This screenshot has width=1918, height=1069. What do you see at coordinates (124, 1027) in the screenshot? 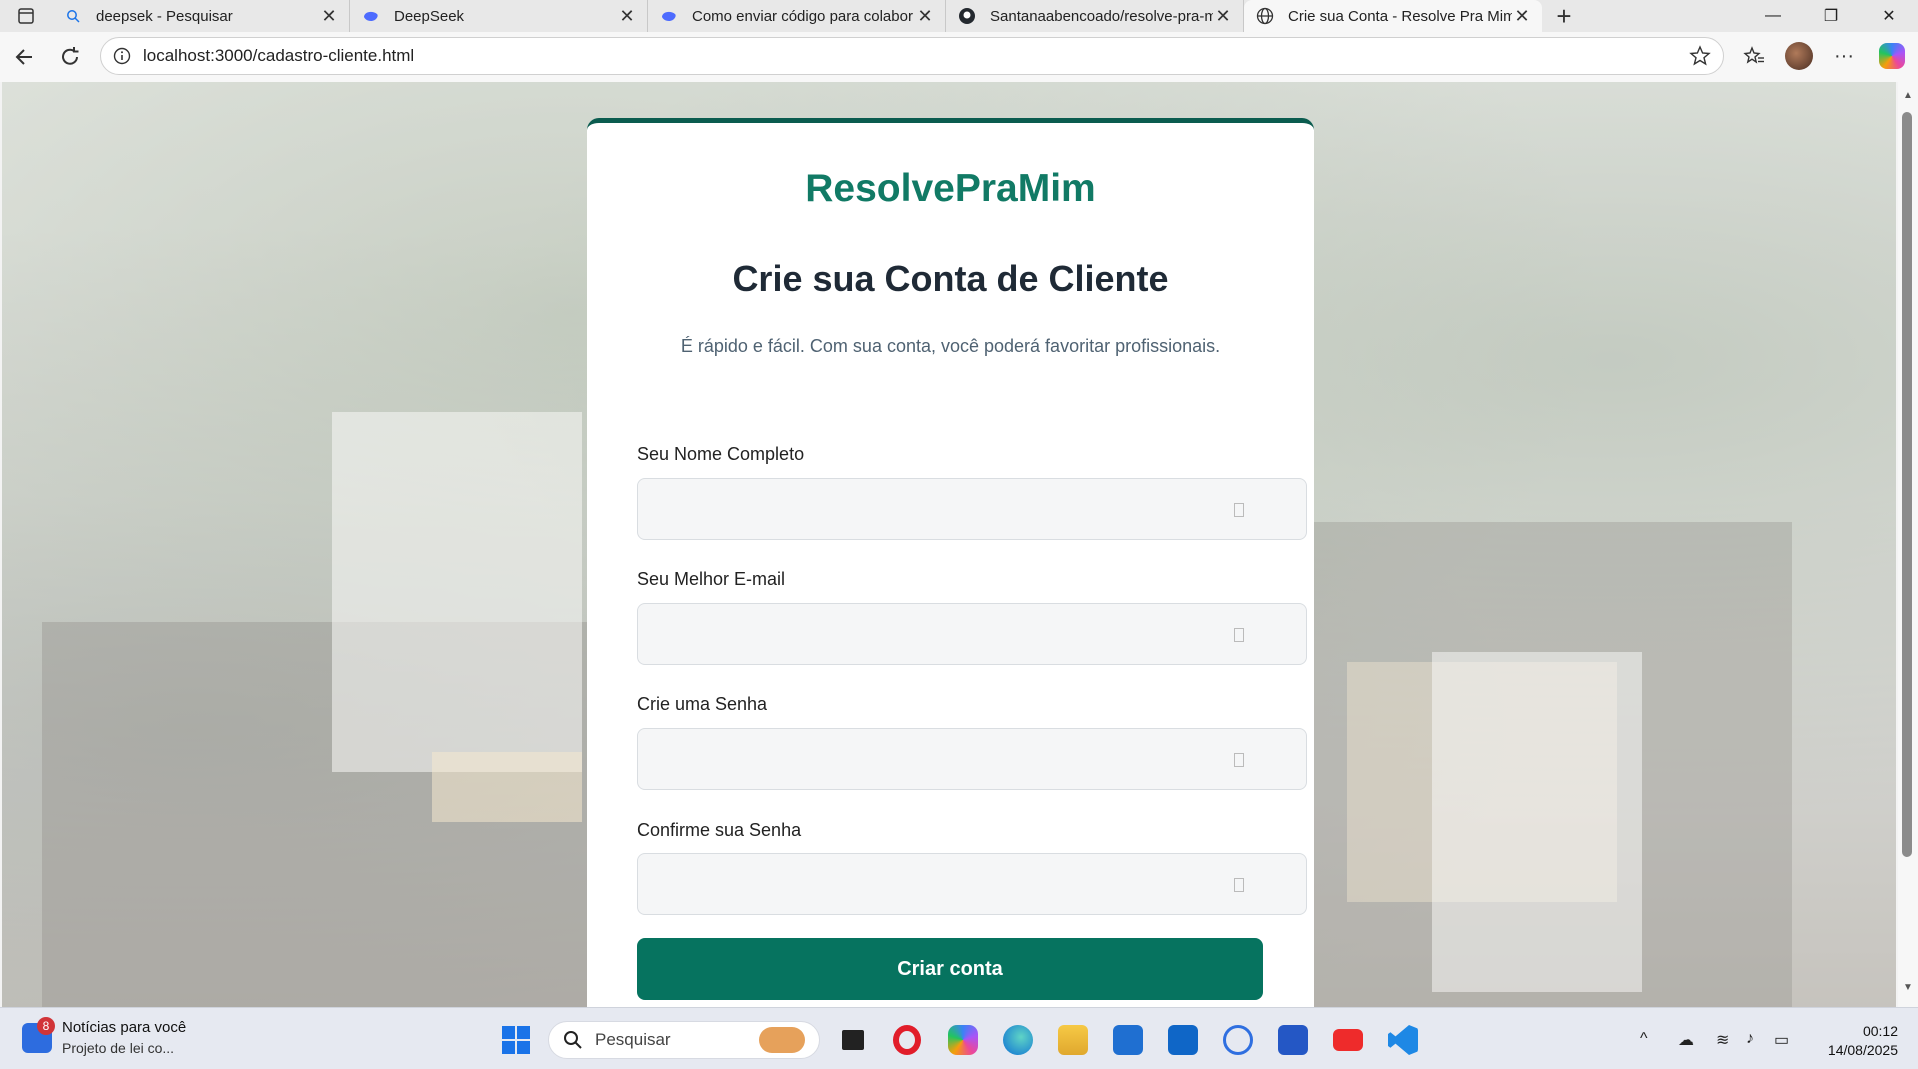
I see `news-title: Notícias para você` at bounding box center [124, 1027].